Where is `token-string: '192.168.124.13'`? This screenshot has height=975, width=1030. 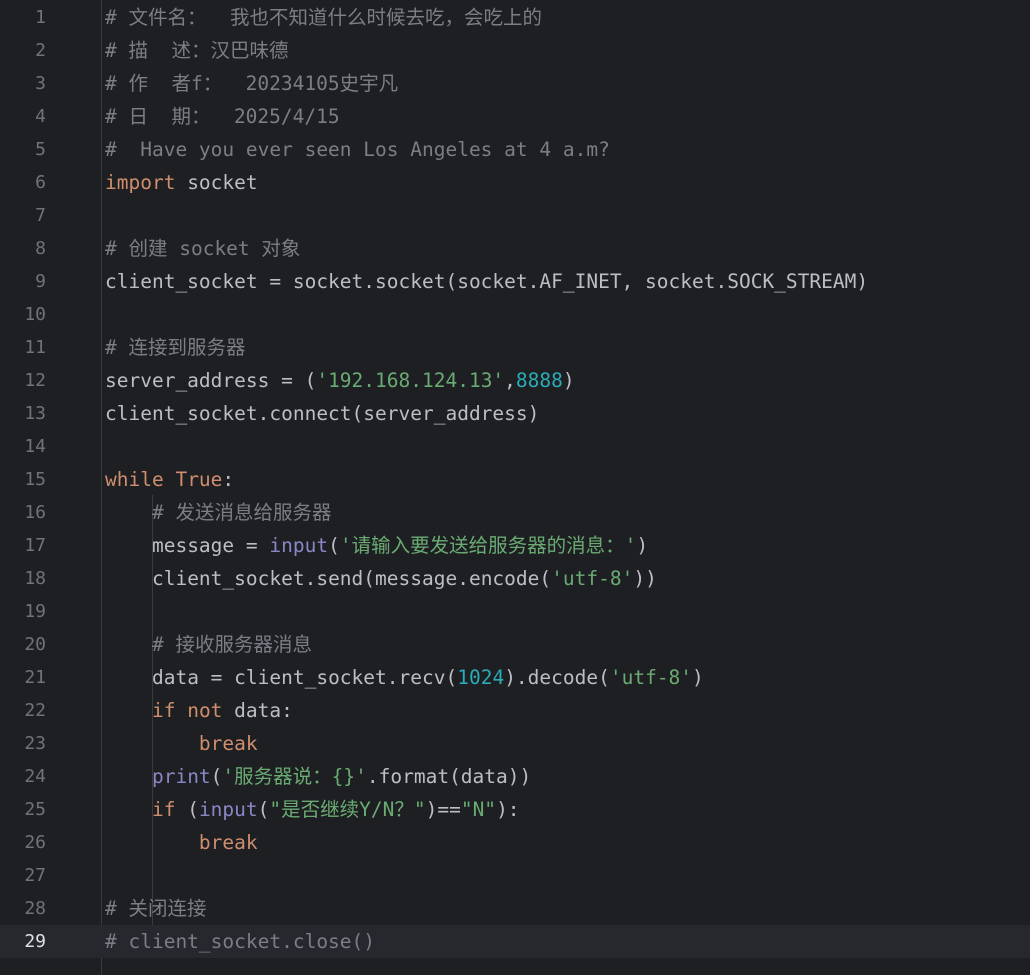
token-string: '192.168.124.13' is located at coordinates (410, 380).